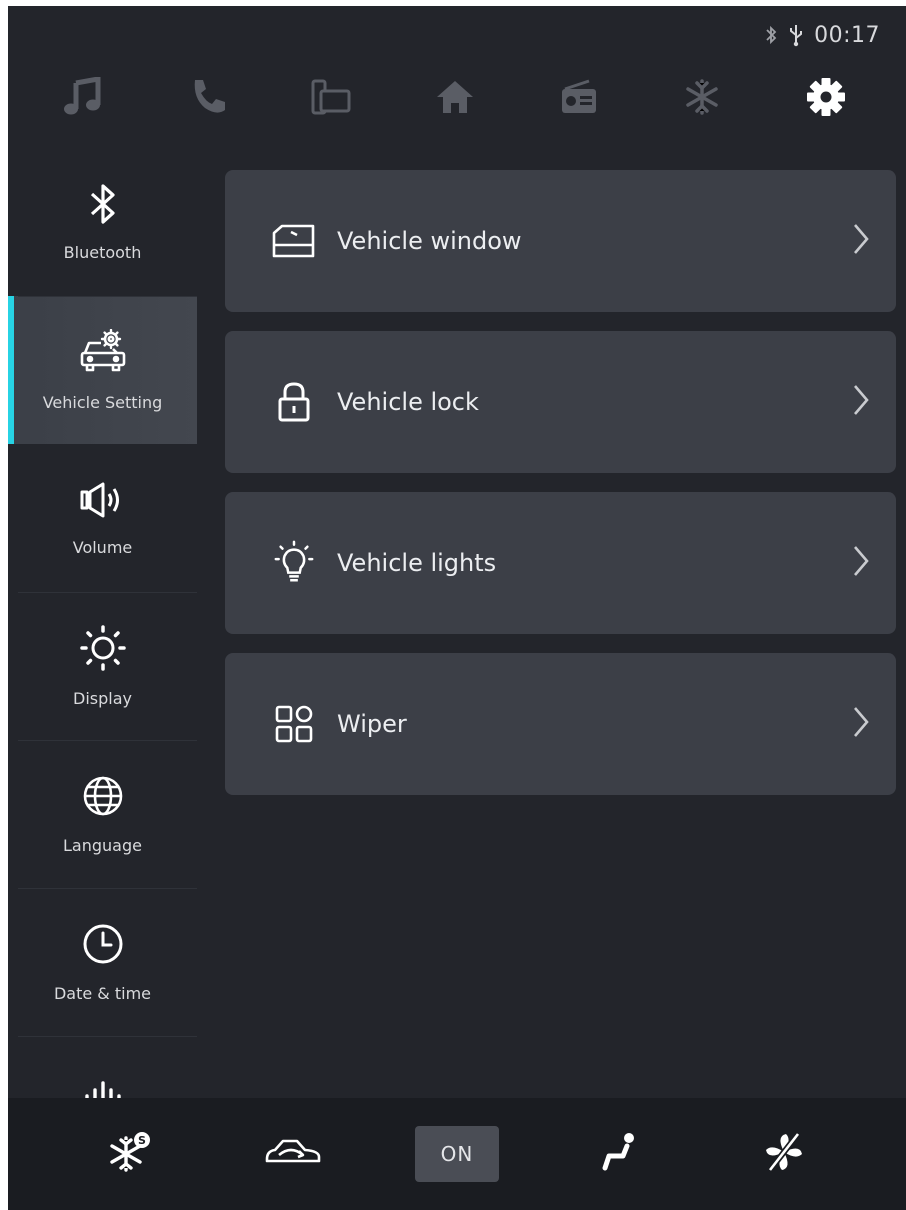  I want to click on sidebar-item-label: Display, so click(102, 698).